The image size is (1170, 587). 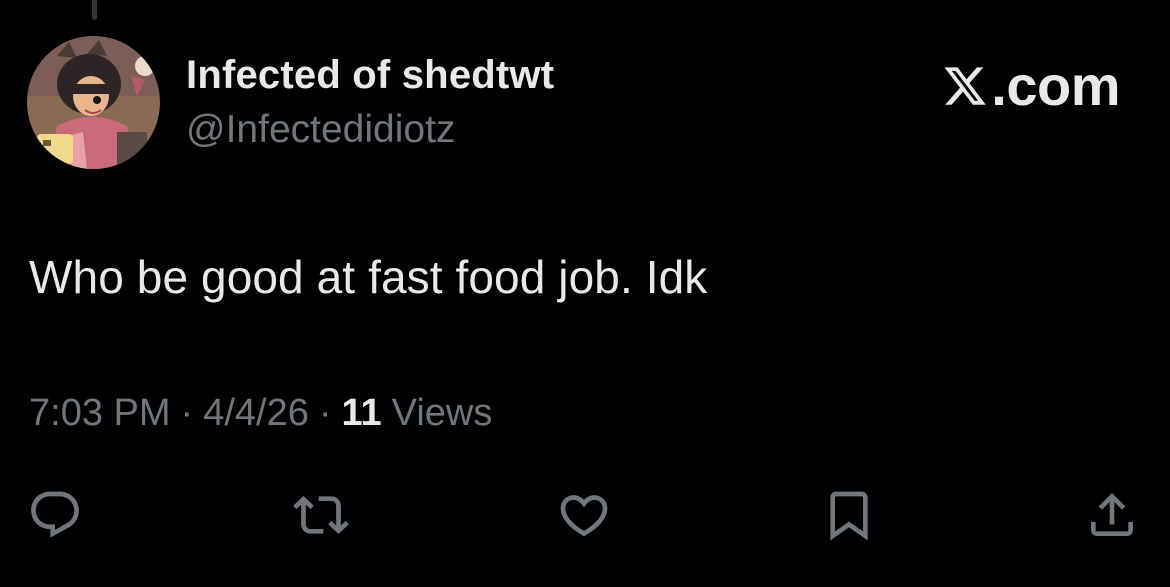 What do you see at coordinates (320, 130) in the screenshot?
I see `author-handle: @Infectedidiotz` at bounding box center [320, 130].